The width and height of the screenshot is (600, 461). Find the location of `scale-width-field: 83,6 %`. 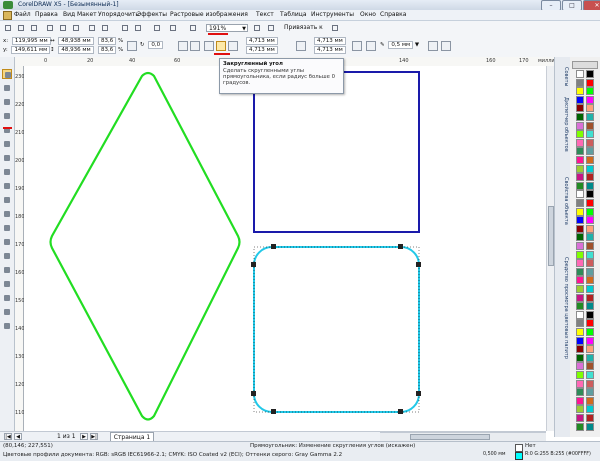

scale-width-field: 83,6 % is located at coordinates (109, 41).